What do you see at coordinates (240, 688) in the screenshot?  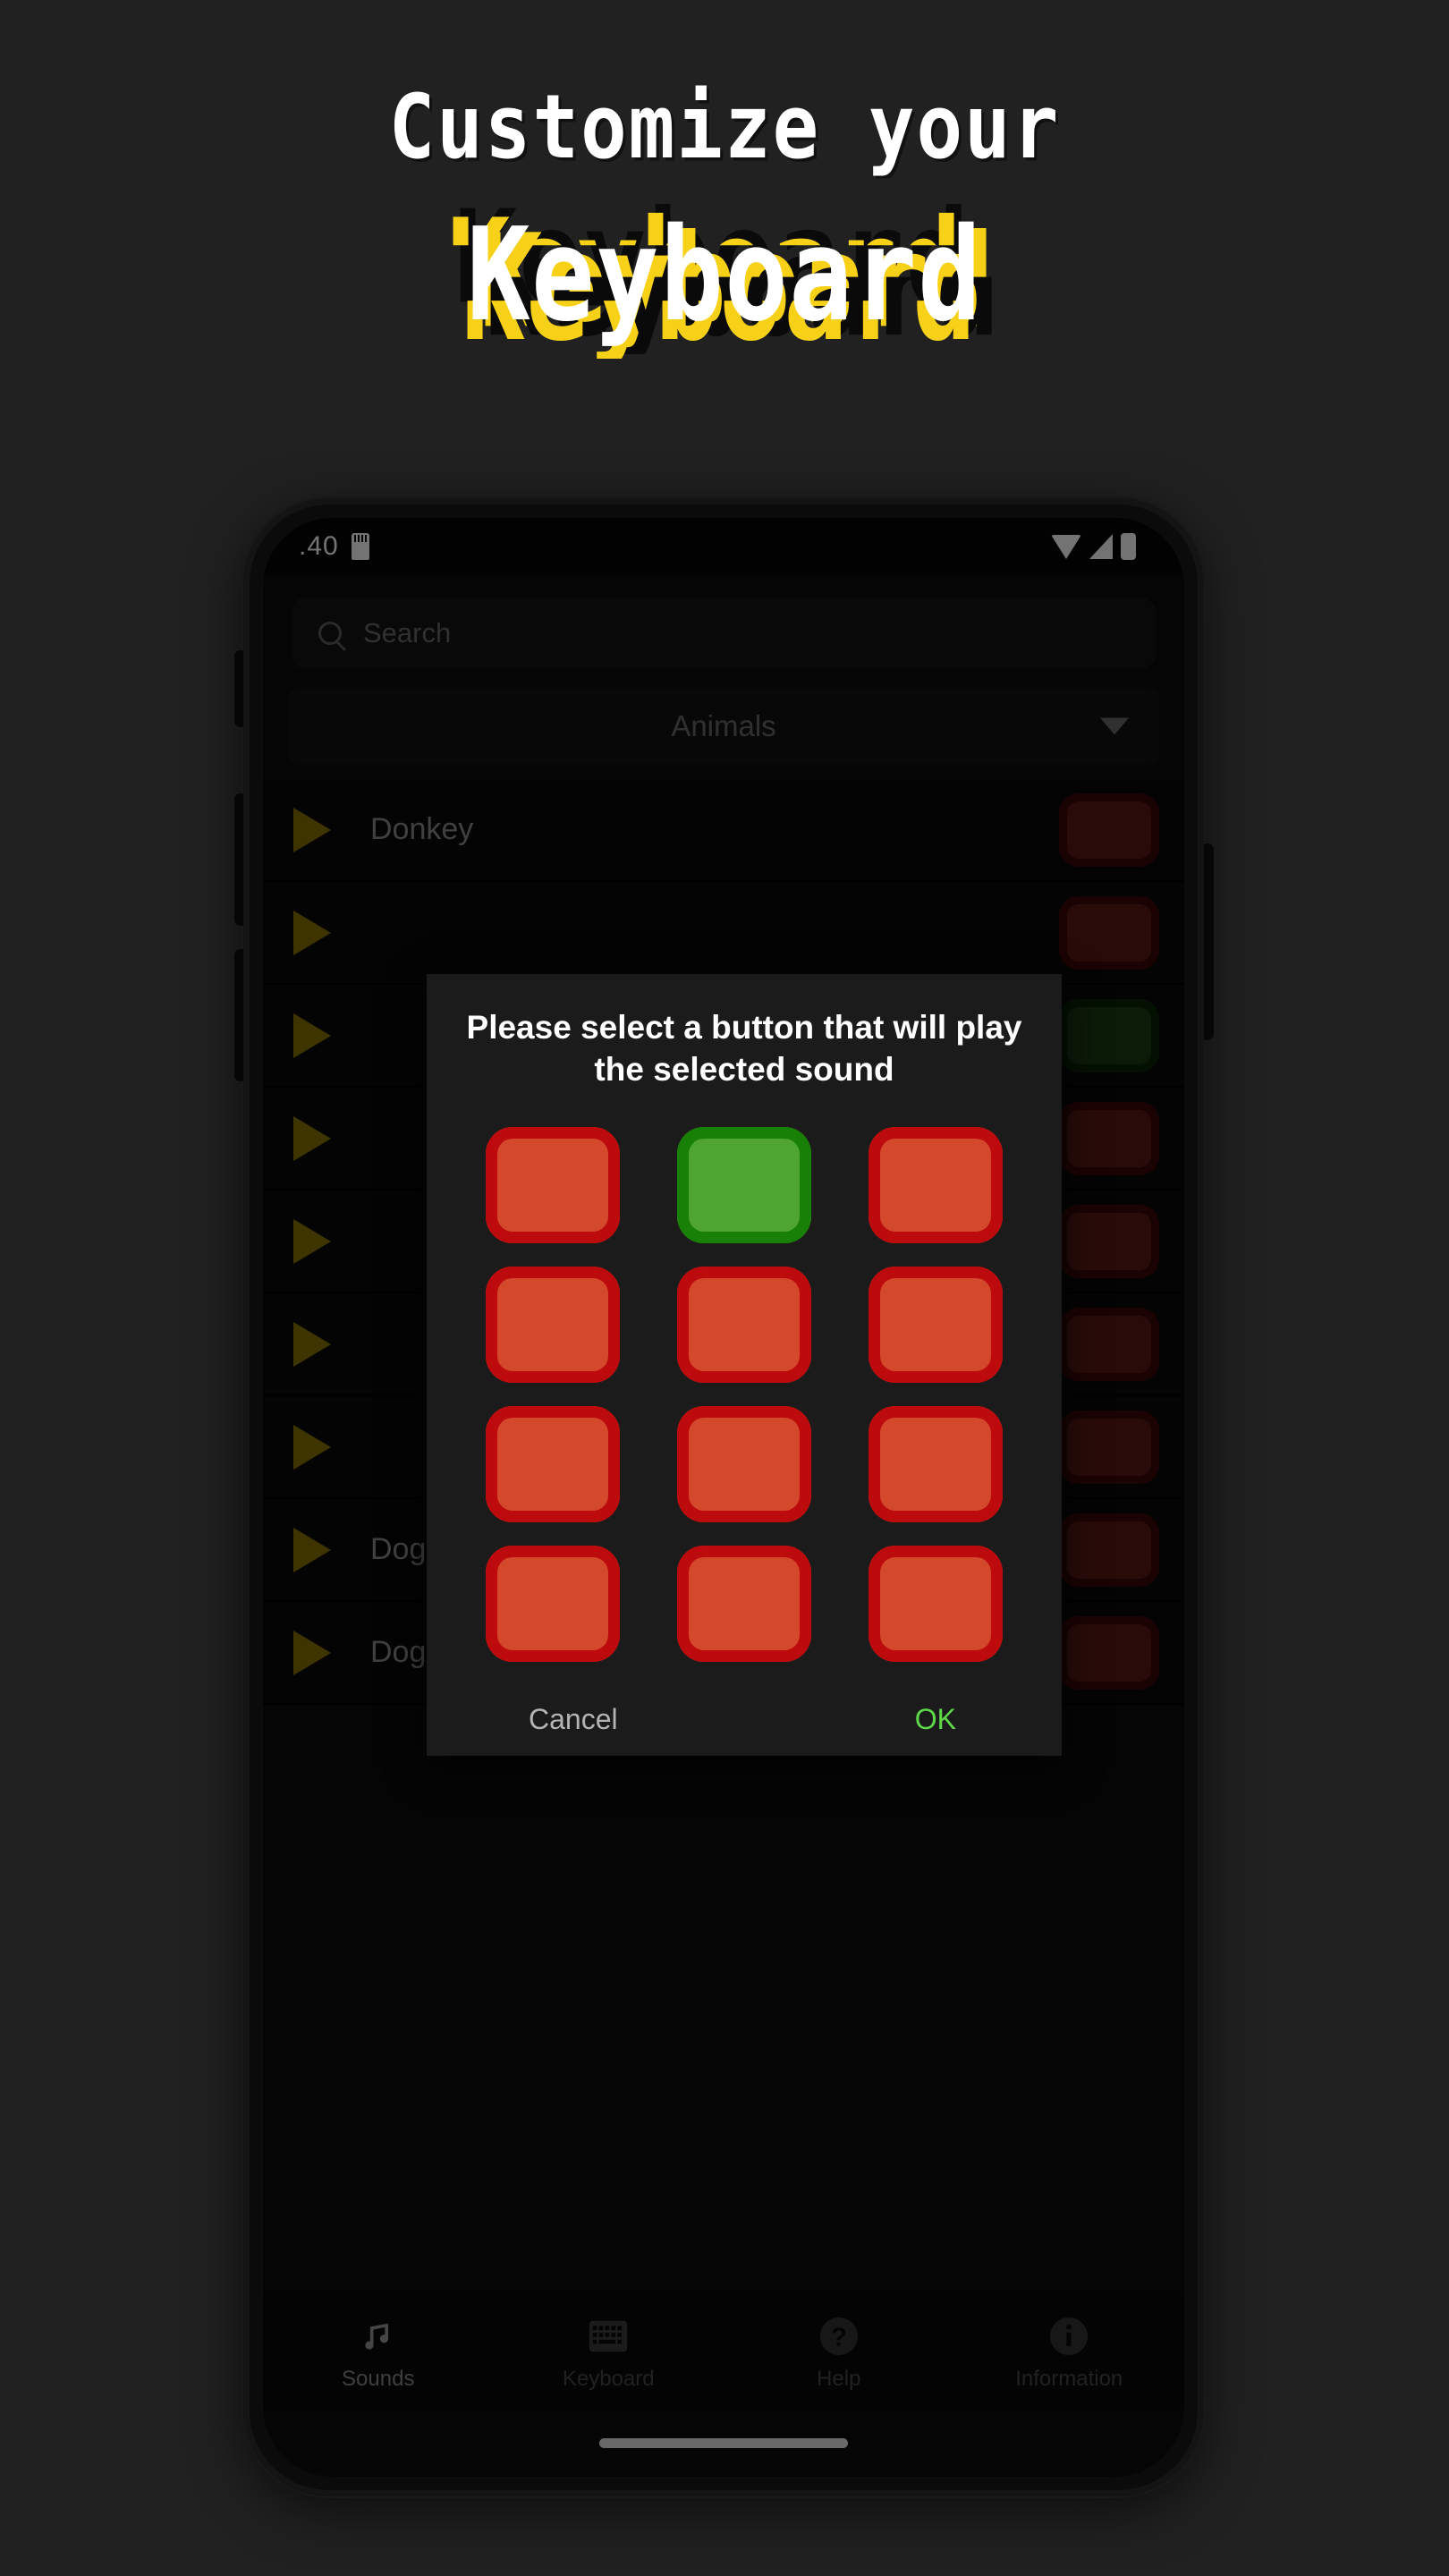 I see `phone-side-button-mute` at bounding box center [240, 688].